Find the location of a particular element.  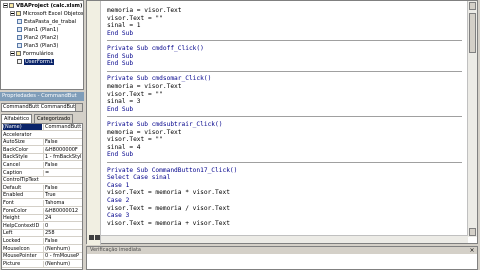

scroll-down-icon is located at coordinates (472, 232).